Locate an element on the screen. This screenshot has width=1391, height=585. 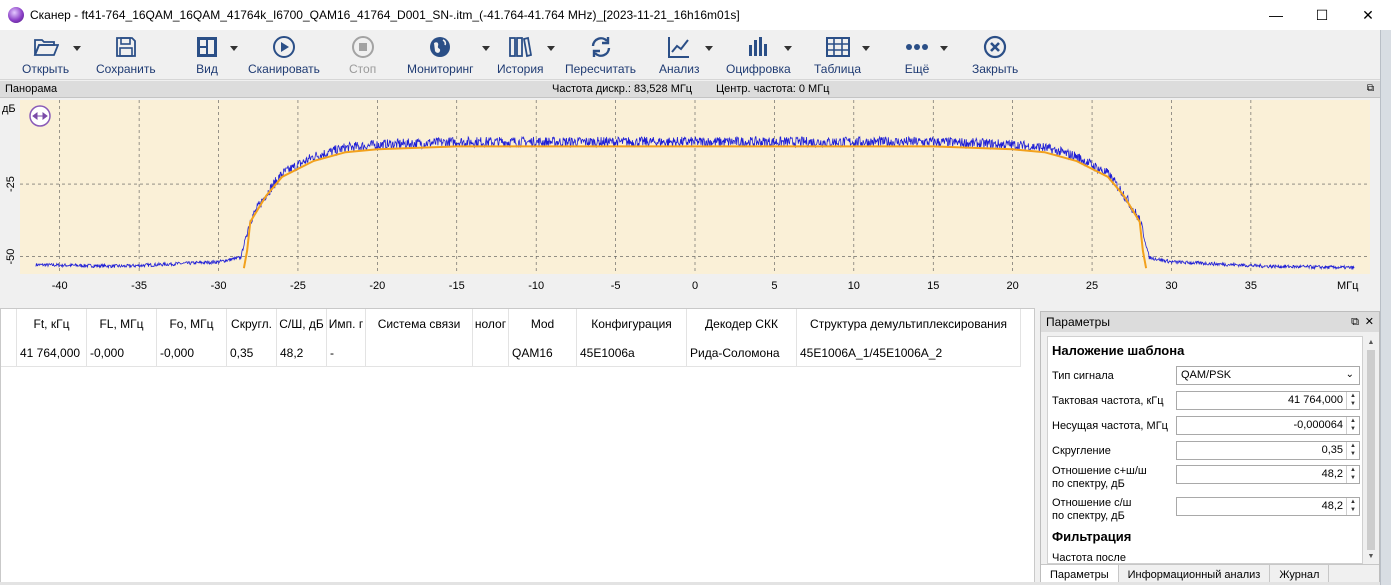
row-header is located at coordinates (9, 353).